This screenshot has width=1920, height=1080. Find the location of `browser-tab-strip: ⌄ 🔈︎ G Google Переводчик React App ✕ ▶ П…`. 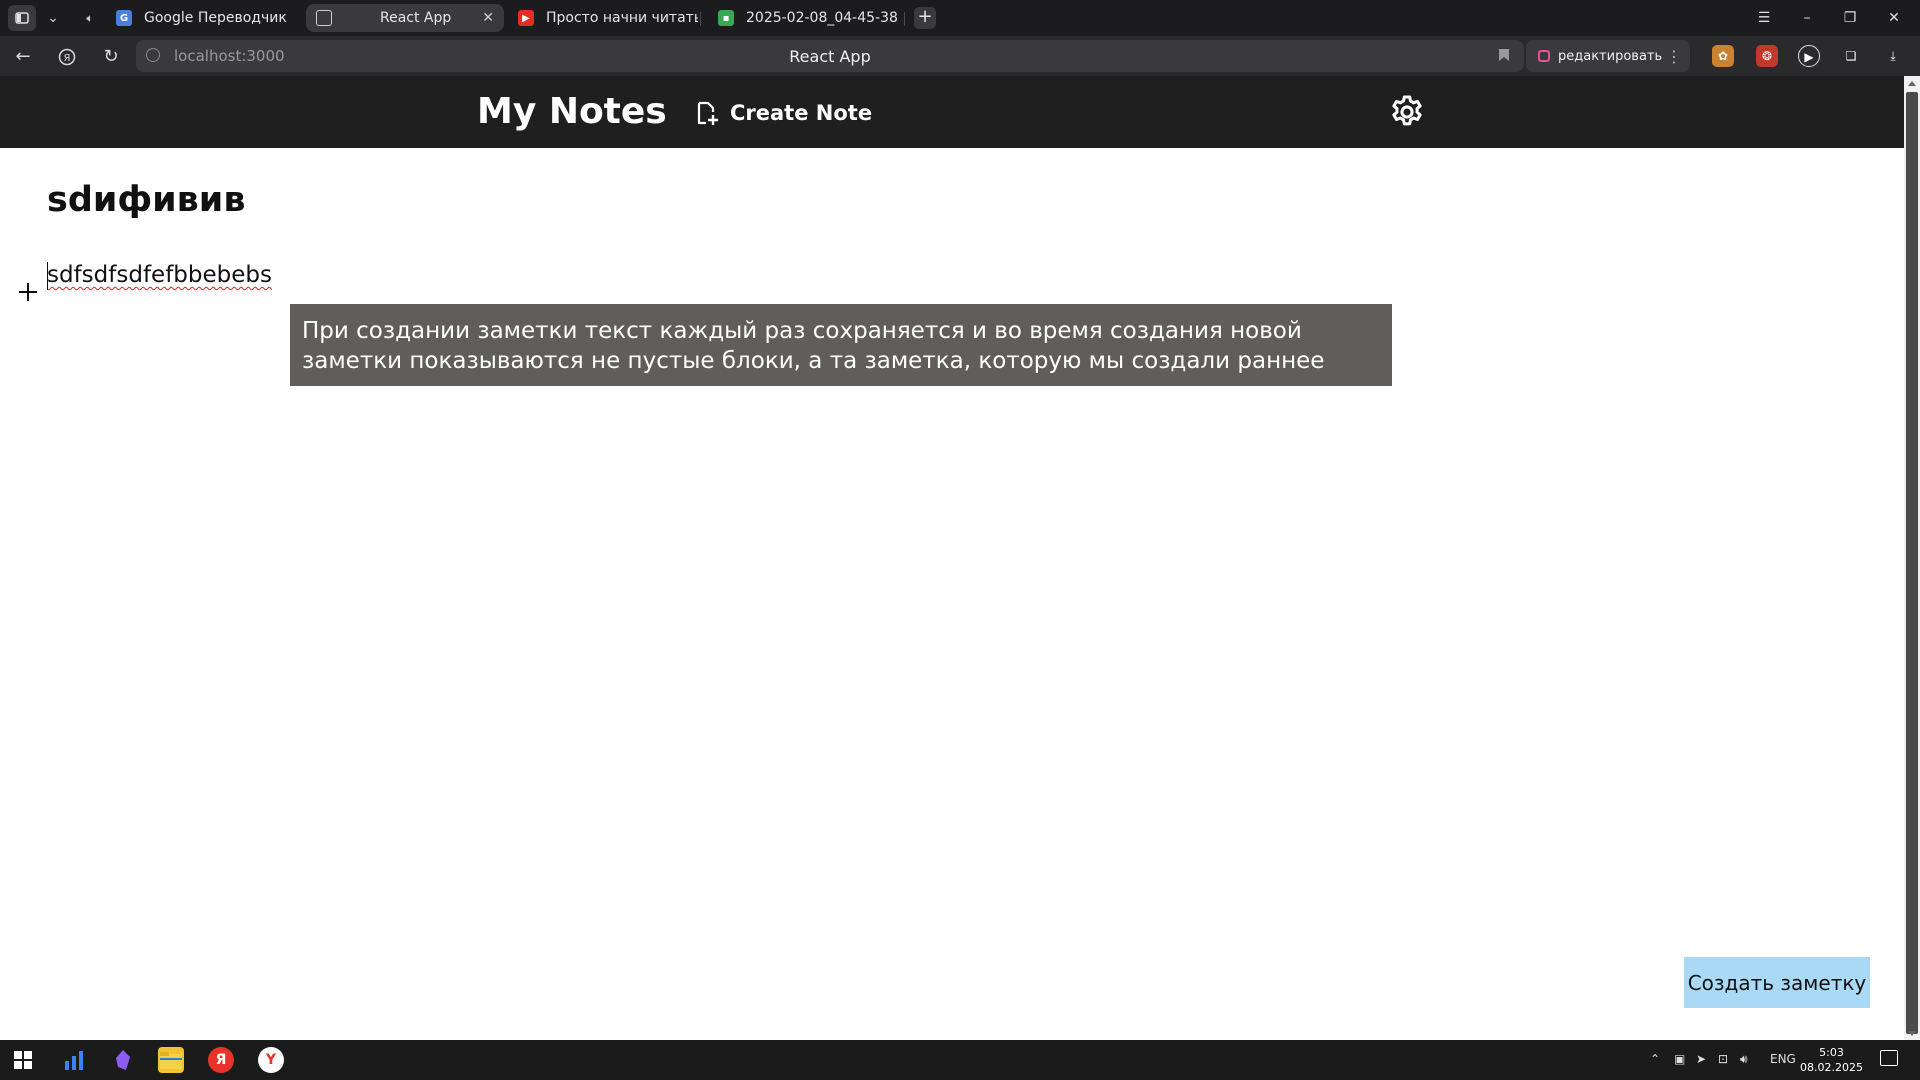

browser-tab-strip: ⌄ 🔈︎ G Google Переводчик React App ✕ ▶ П… is located at coordinates (960, 18).